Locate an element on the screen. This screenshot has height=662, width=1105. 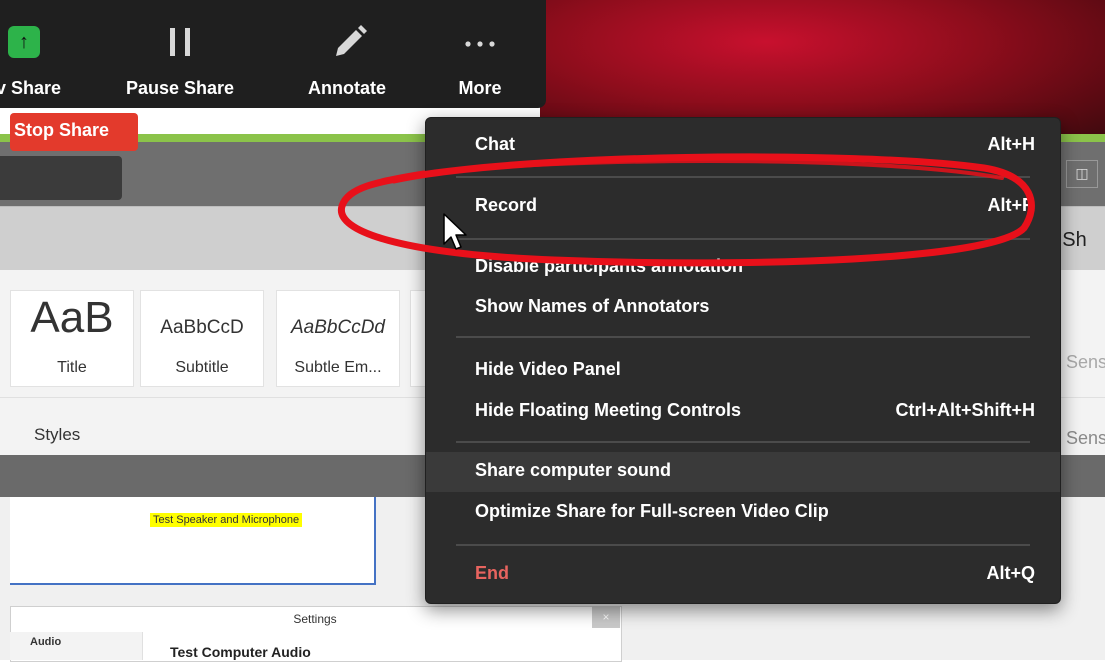
stop-share-button: Stop Share is located at coordinates (74, 132).